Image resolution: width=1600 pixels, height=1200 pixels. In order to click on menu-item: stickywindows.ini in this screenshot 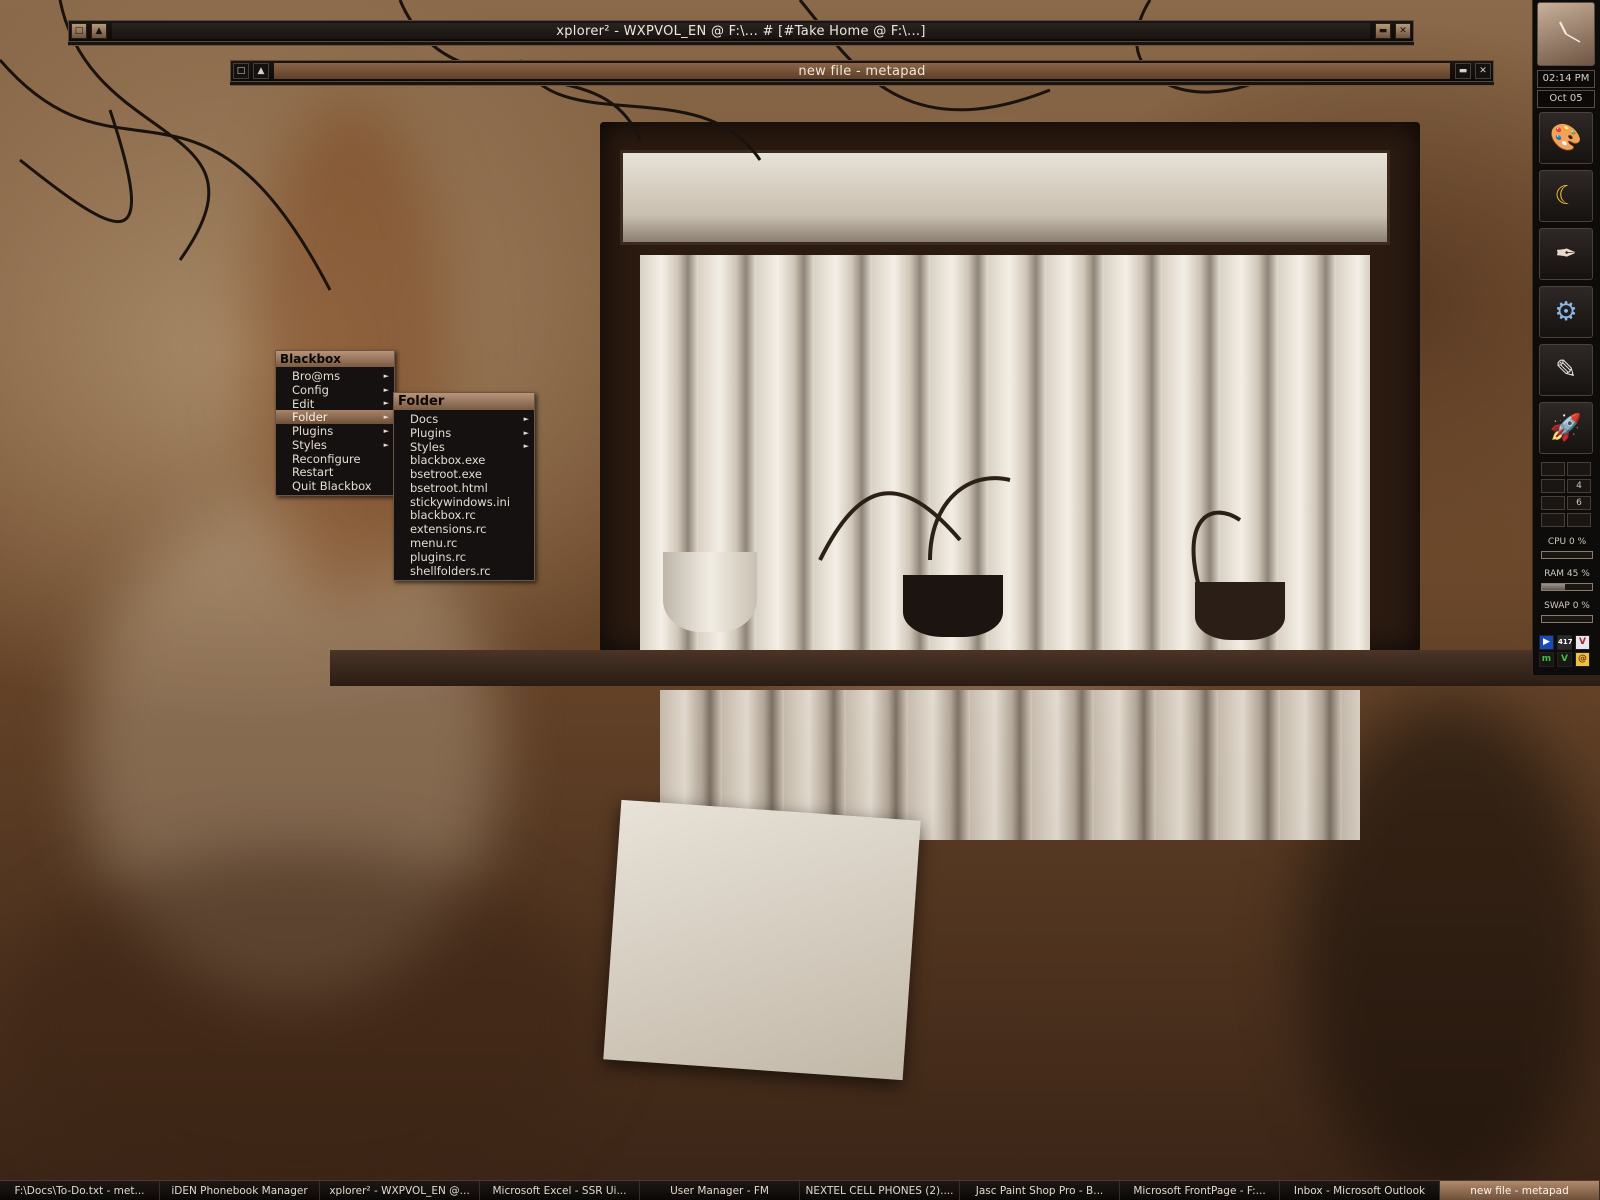, I will do `click(464, 502)`.